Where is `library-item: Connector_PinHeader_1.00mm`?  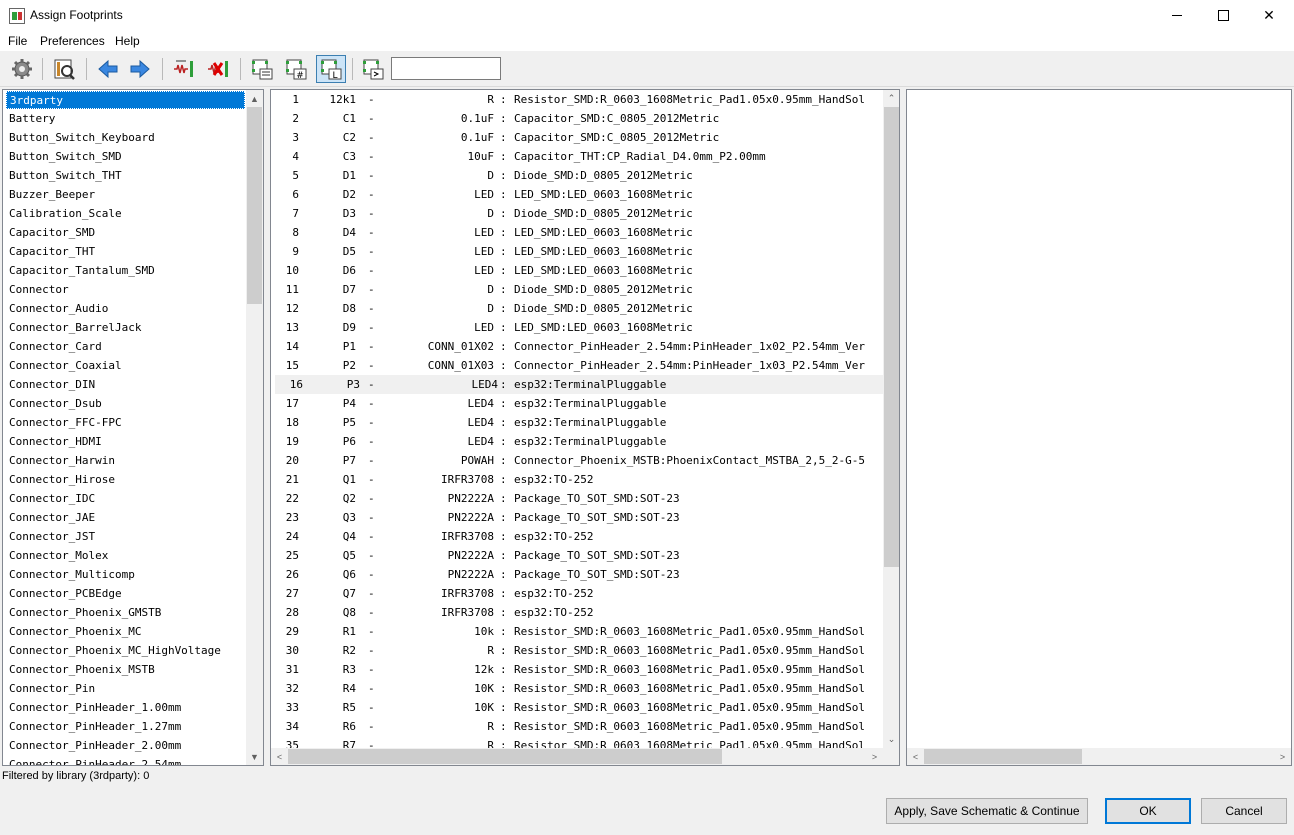
library-item: Connector_PinHeader_1.00mm is located at coordinates (124, 707).